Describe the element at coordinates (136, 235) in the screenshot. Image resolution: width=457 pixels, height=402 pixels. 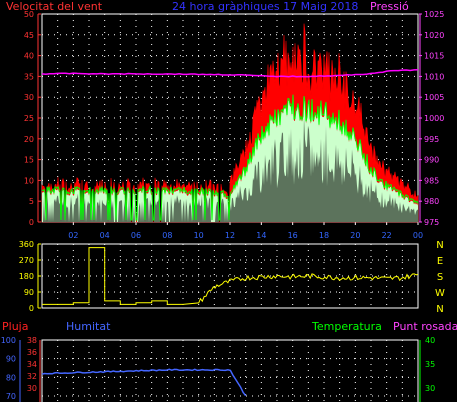
I see `time-tick-label: 06` at that location.